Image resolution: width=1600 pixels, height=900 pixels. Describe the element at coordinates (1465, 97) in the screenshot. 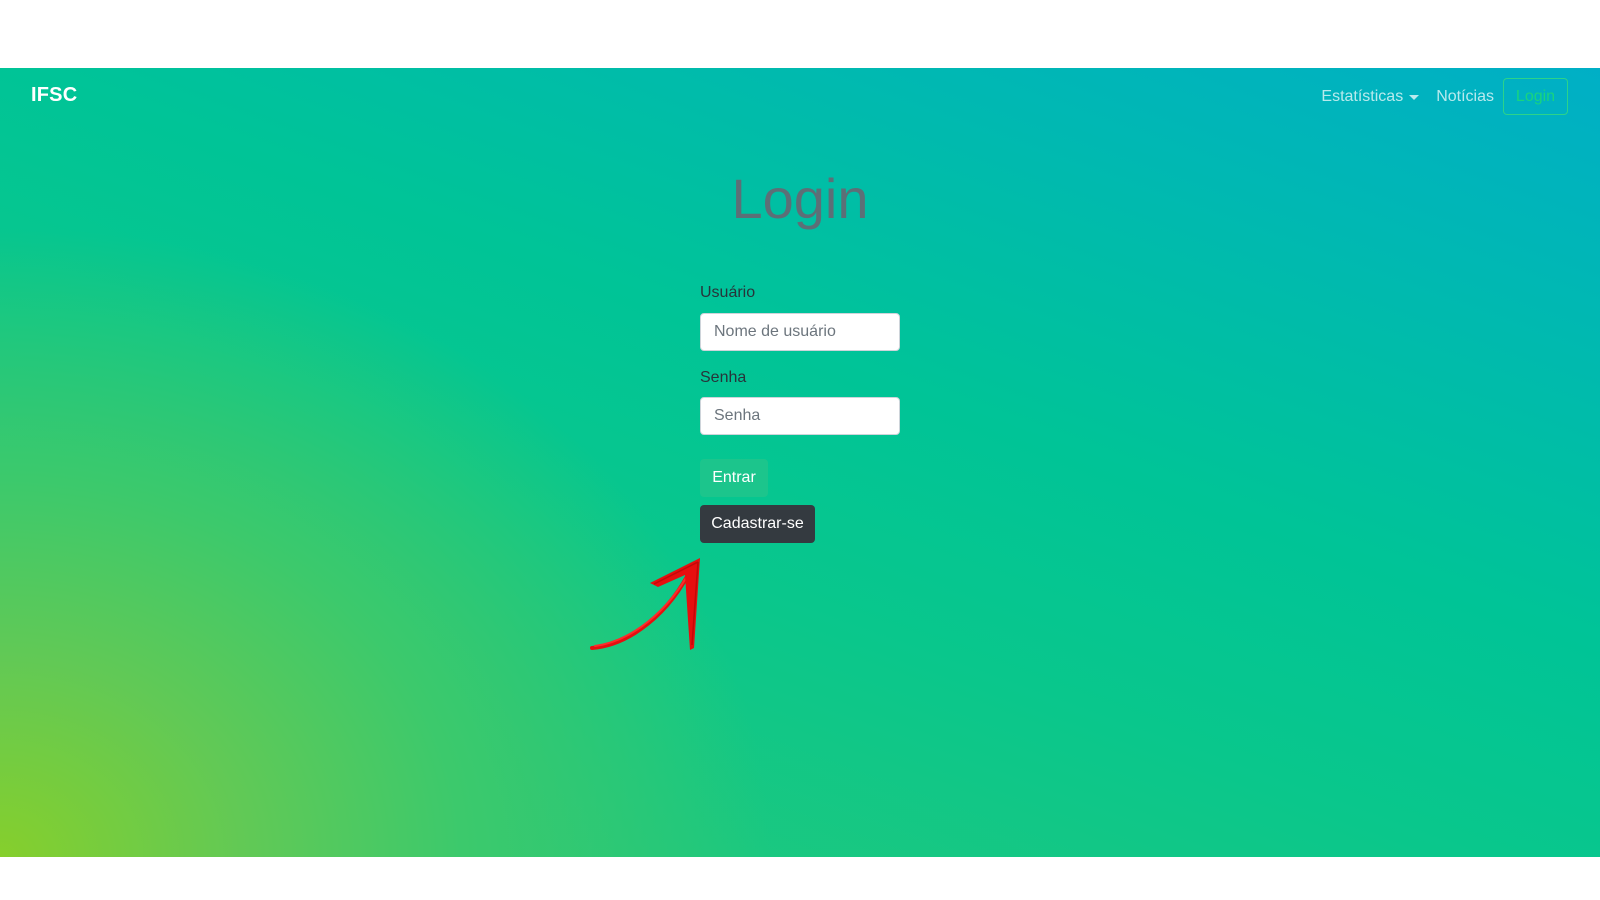

I see `nav-link-noticias: Notícias` at that location.